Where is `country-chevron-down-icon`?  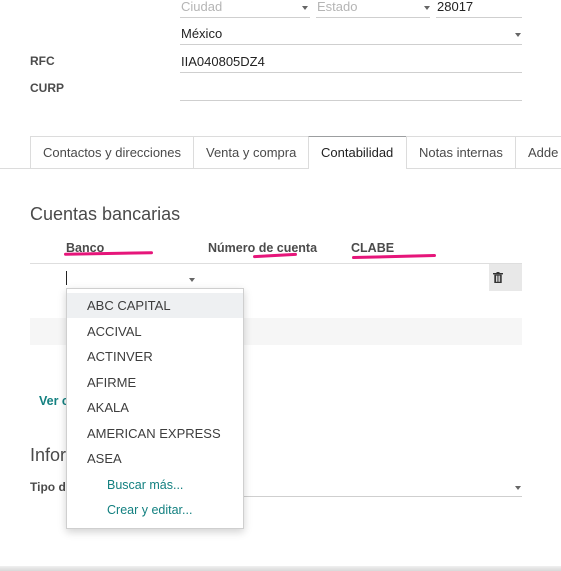
country-chevron-down-icon is located at coordinates (518, 35).